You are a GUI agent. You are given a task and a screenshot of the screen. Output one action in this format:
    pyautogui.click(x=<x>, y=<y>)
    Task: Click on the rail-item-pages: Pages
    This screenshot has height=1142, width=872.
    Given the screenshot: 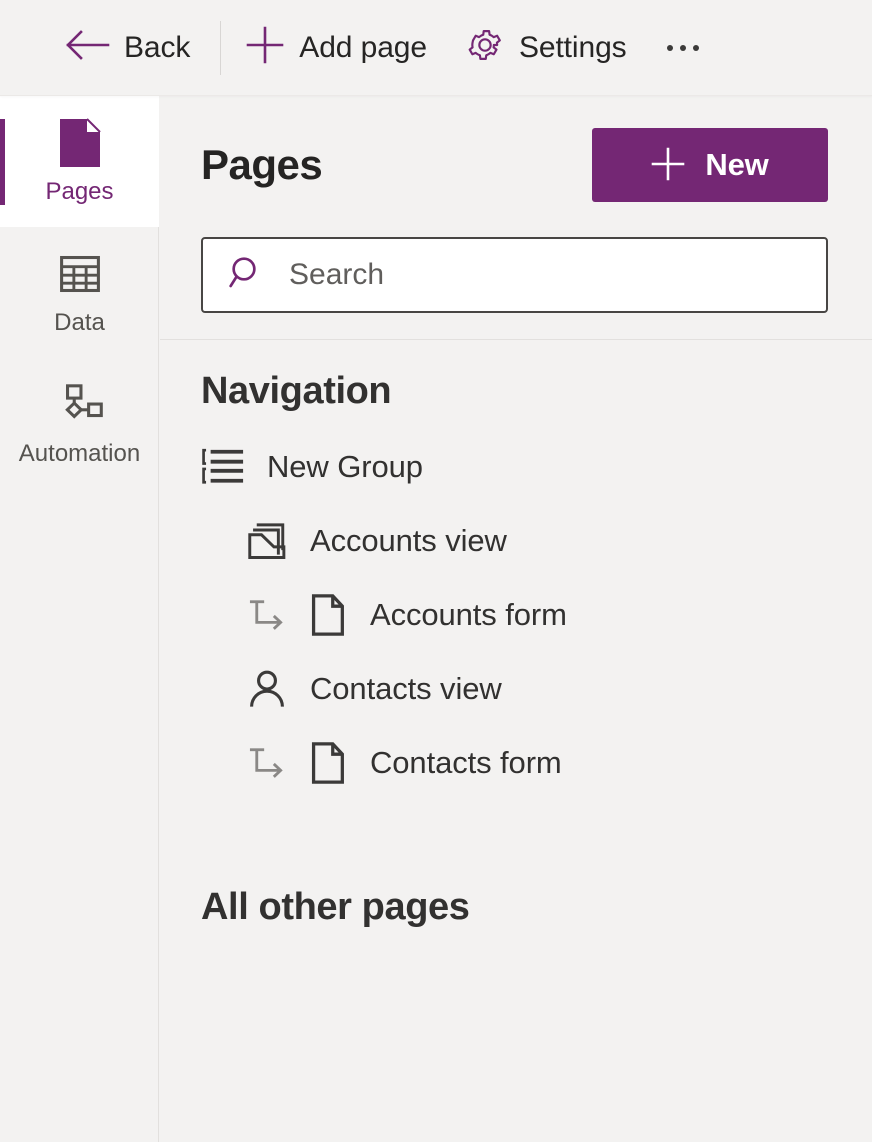 What is the action you would take?
    pyautogui.click(x=79, y=161)
    